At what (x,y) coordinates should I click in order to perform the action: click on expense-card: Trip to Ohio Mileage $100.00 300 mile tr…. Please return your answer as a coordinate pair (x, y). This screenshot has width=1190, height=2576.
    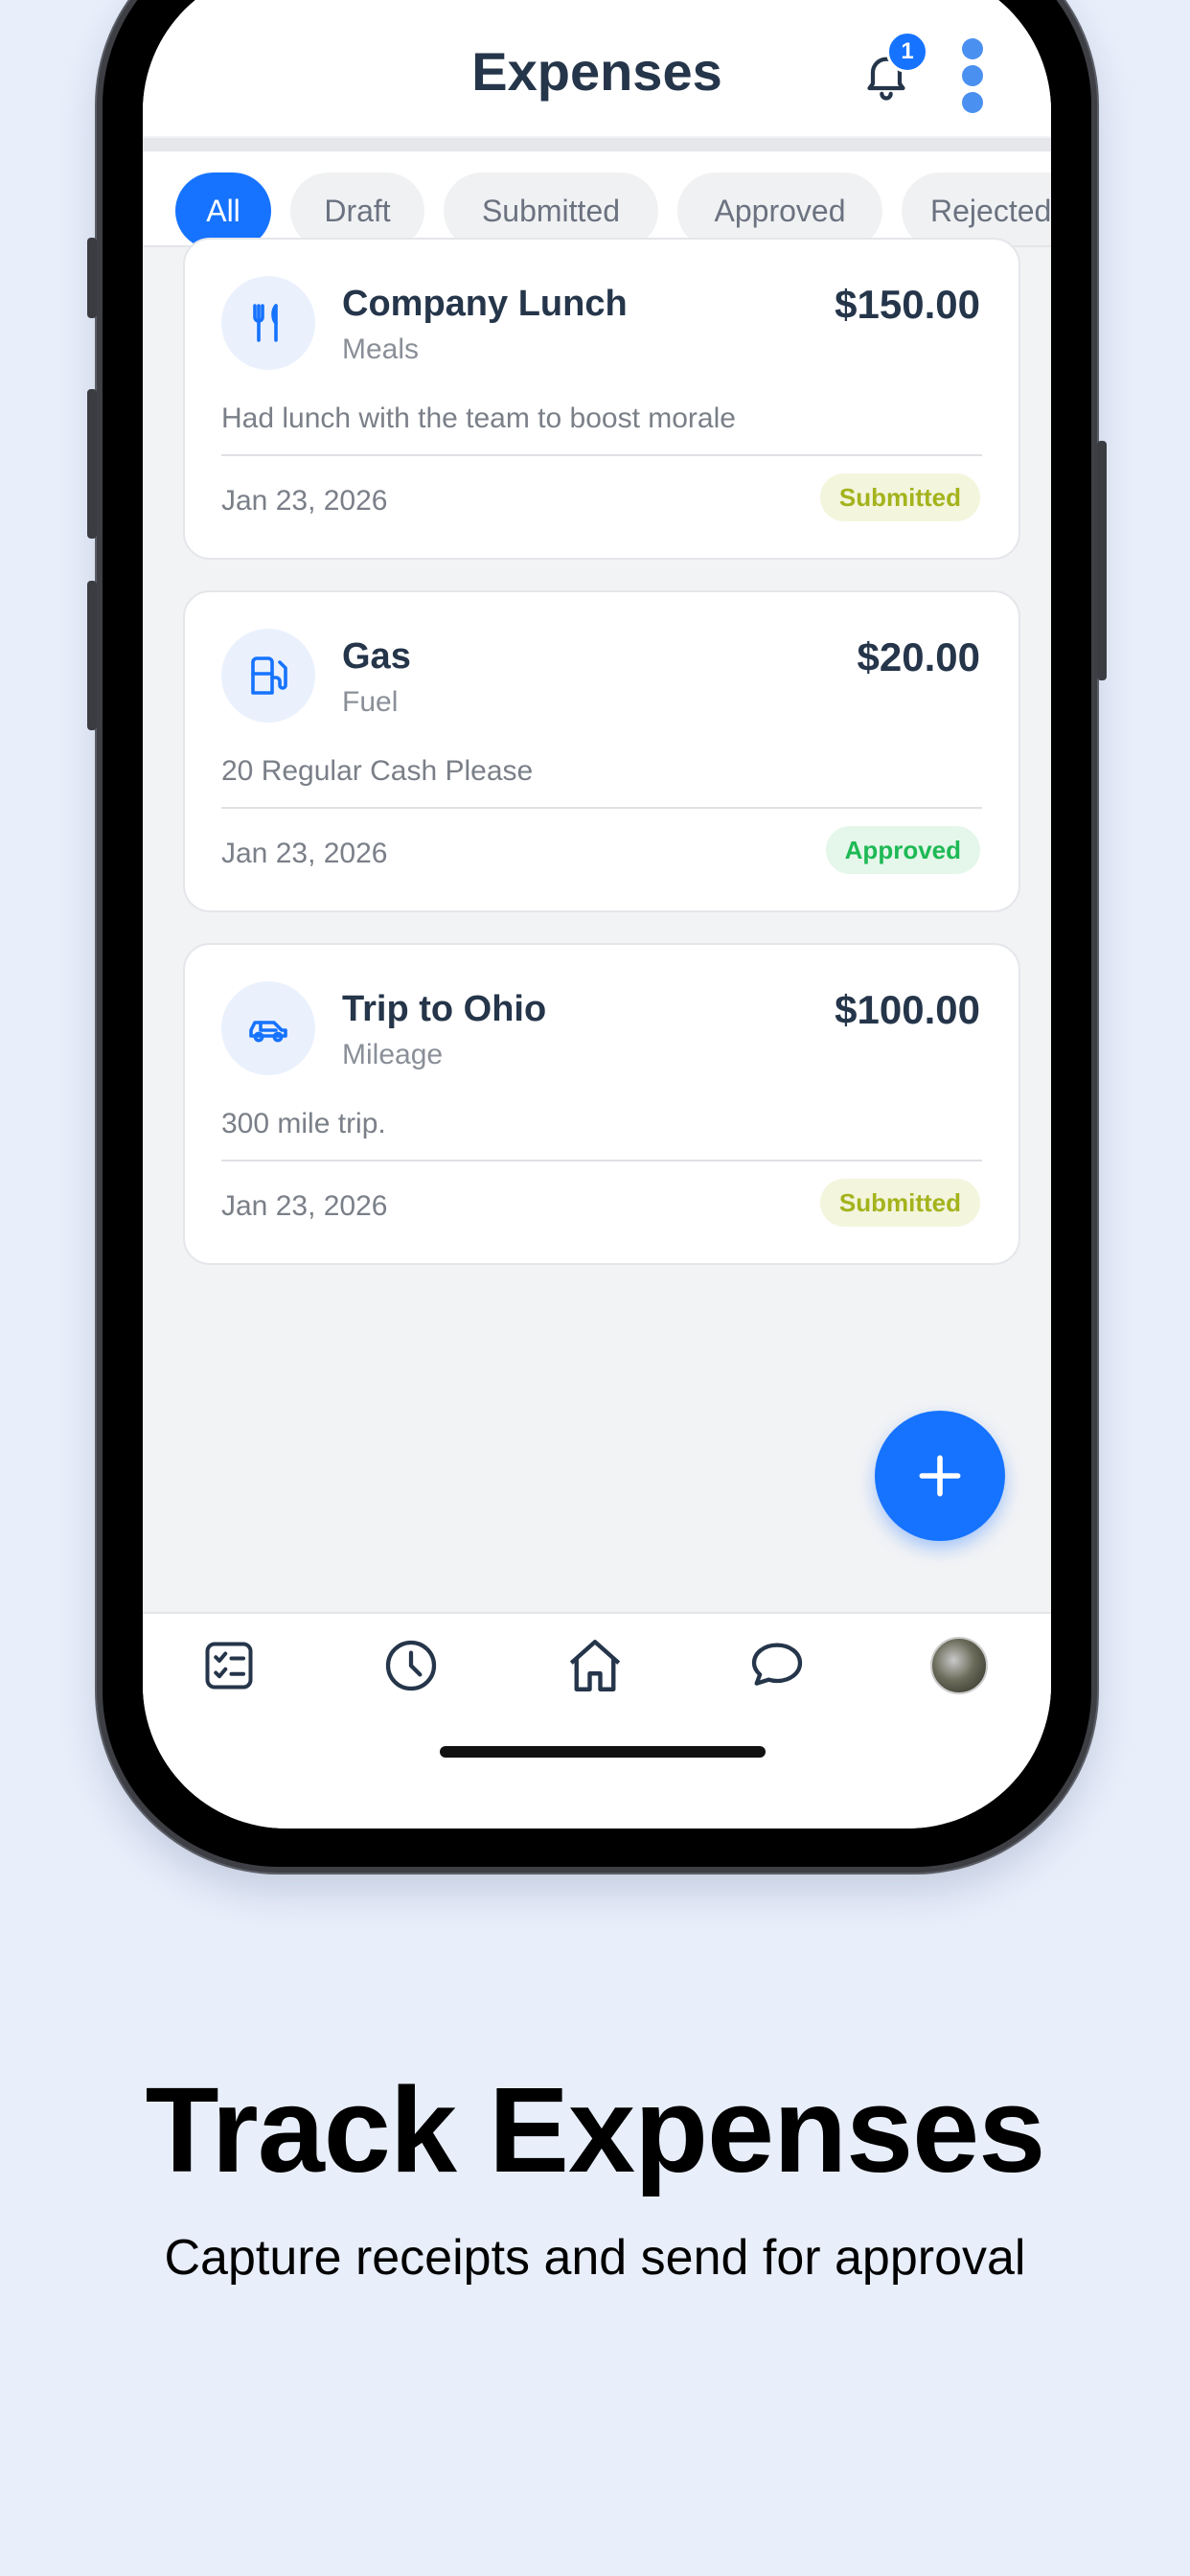
    Looking at the image, I should click on (602, 1104).